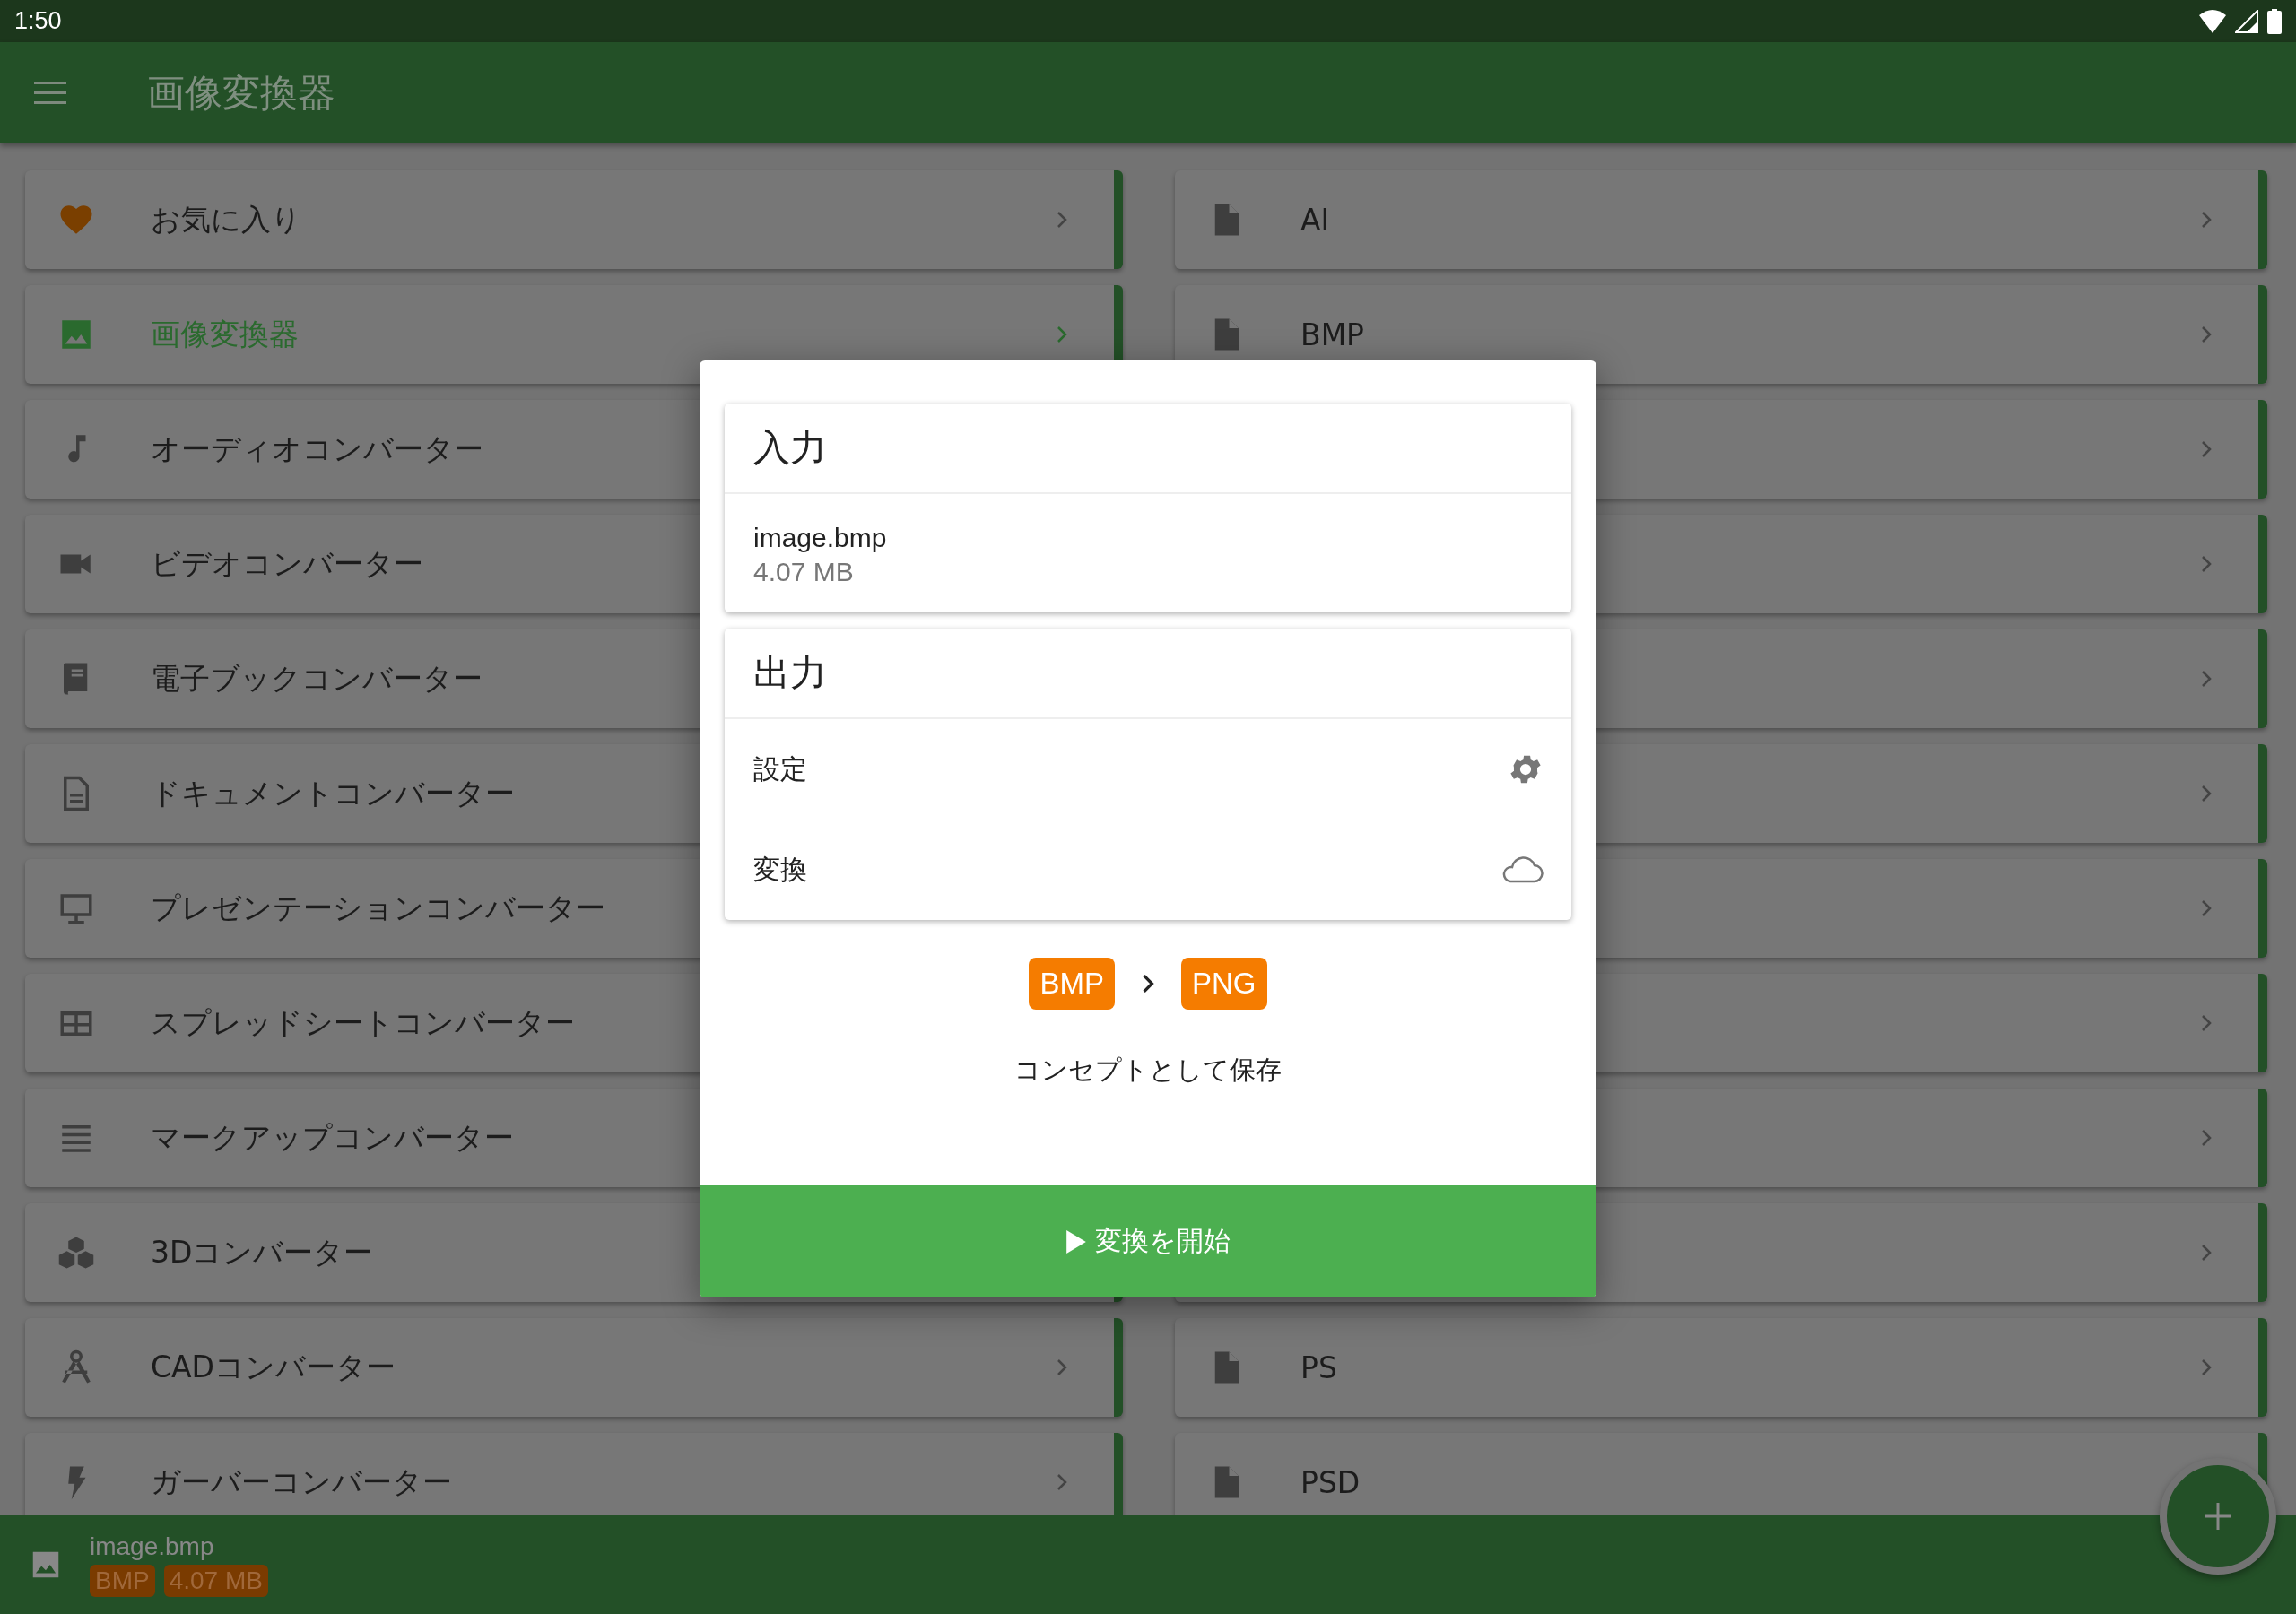  What do you see at coordinates (122, 1581) in the screenshot?
I see `file-tag: BMP` at bounding box center [122, 1581].